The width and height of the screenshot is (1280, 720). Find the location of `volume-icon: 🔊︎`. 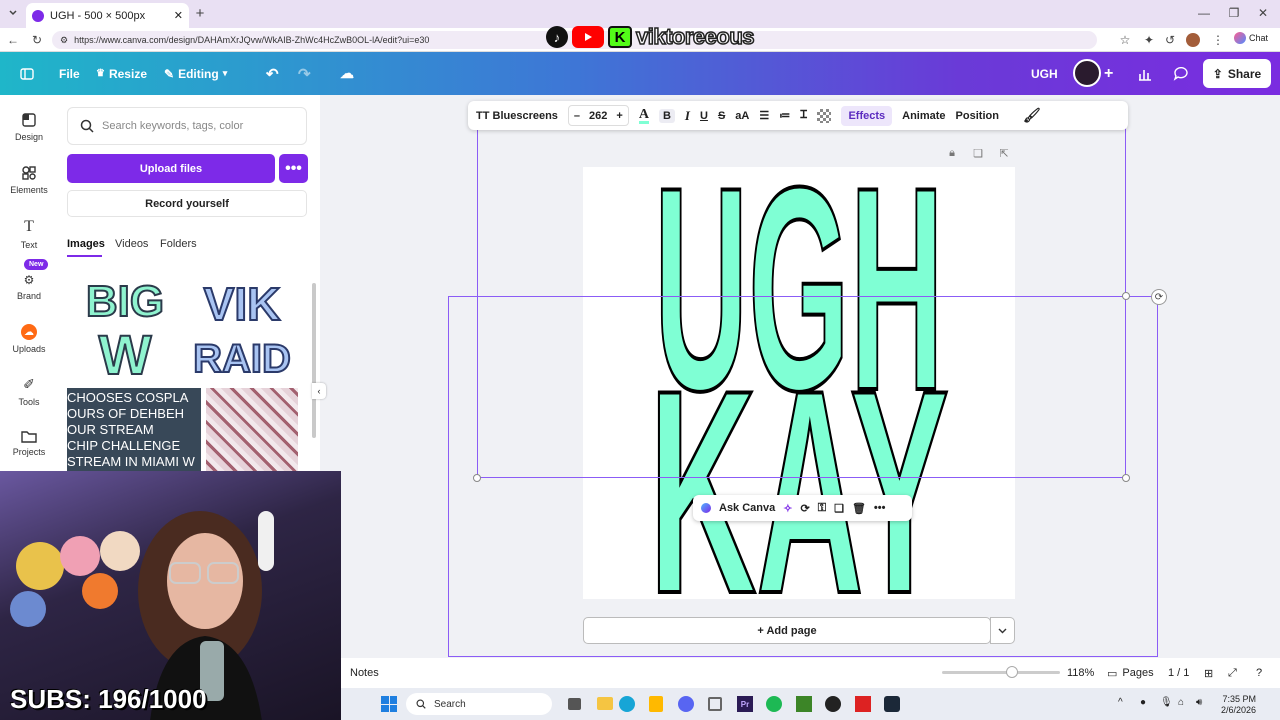

volume-icon: 🔊︎ is located at coordinates (1199, 702).